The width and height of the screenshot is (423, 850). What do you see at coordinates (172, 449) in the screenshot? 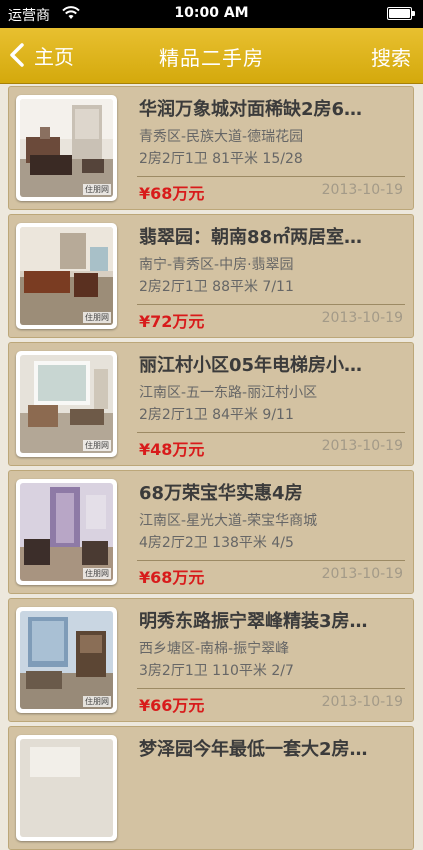
I see `listing-price: ¥48万元` at bounding box center [172, 449].